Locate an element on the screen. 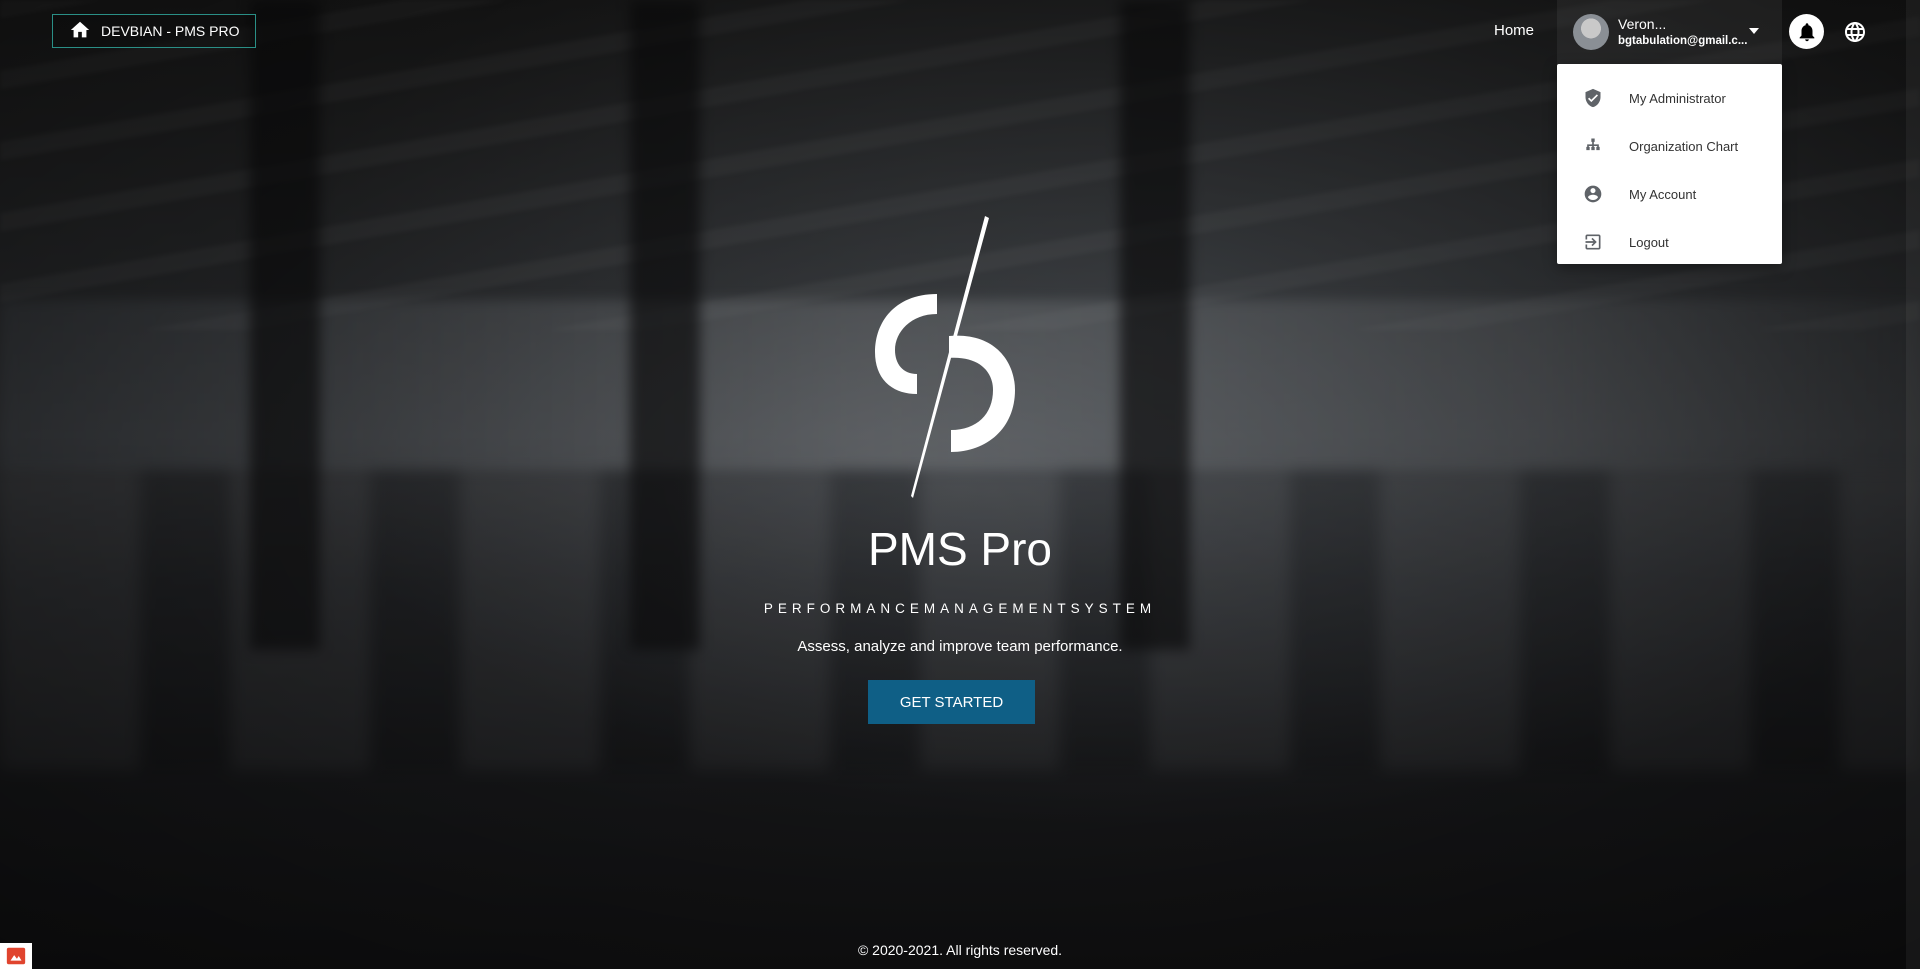 This screenshot has width=1920, height=969. bell-icon is located at coordinates (1806, 31).